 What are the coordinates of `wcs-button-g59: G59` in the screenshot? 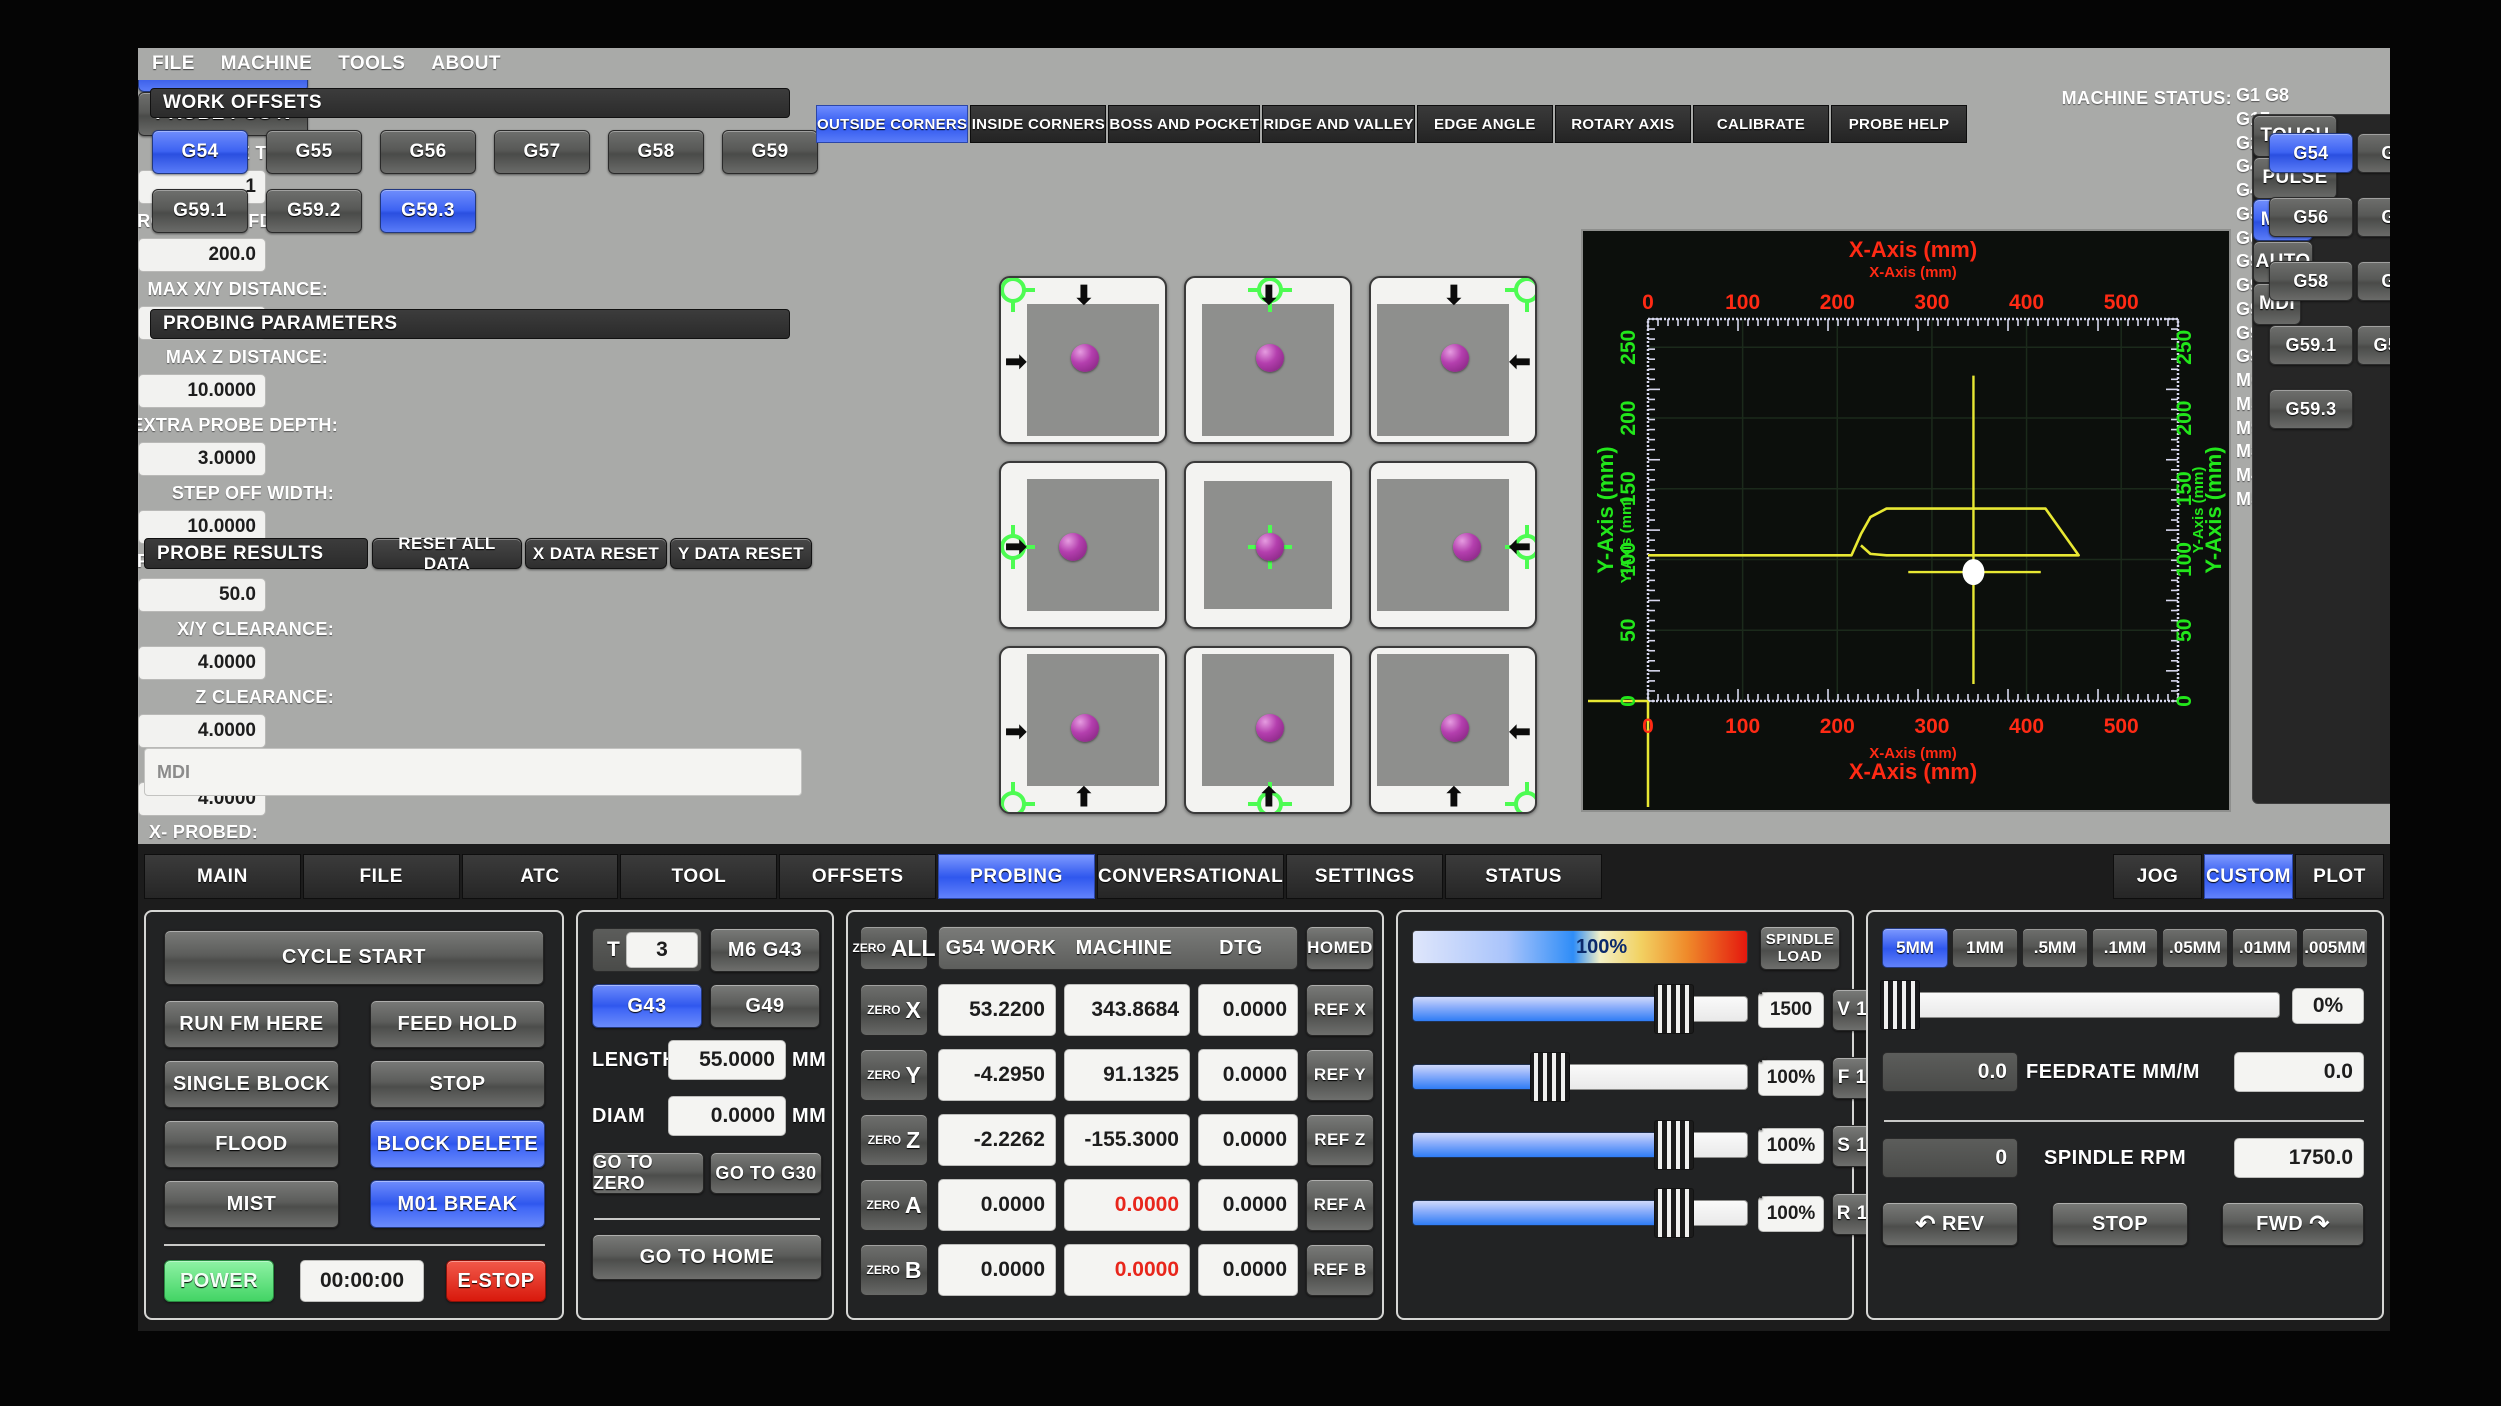 It's located at (2373, 281).